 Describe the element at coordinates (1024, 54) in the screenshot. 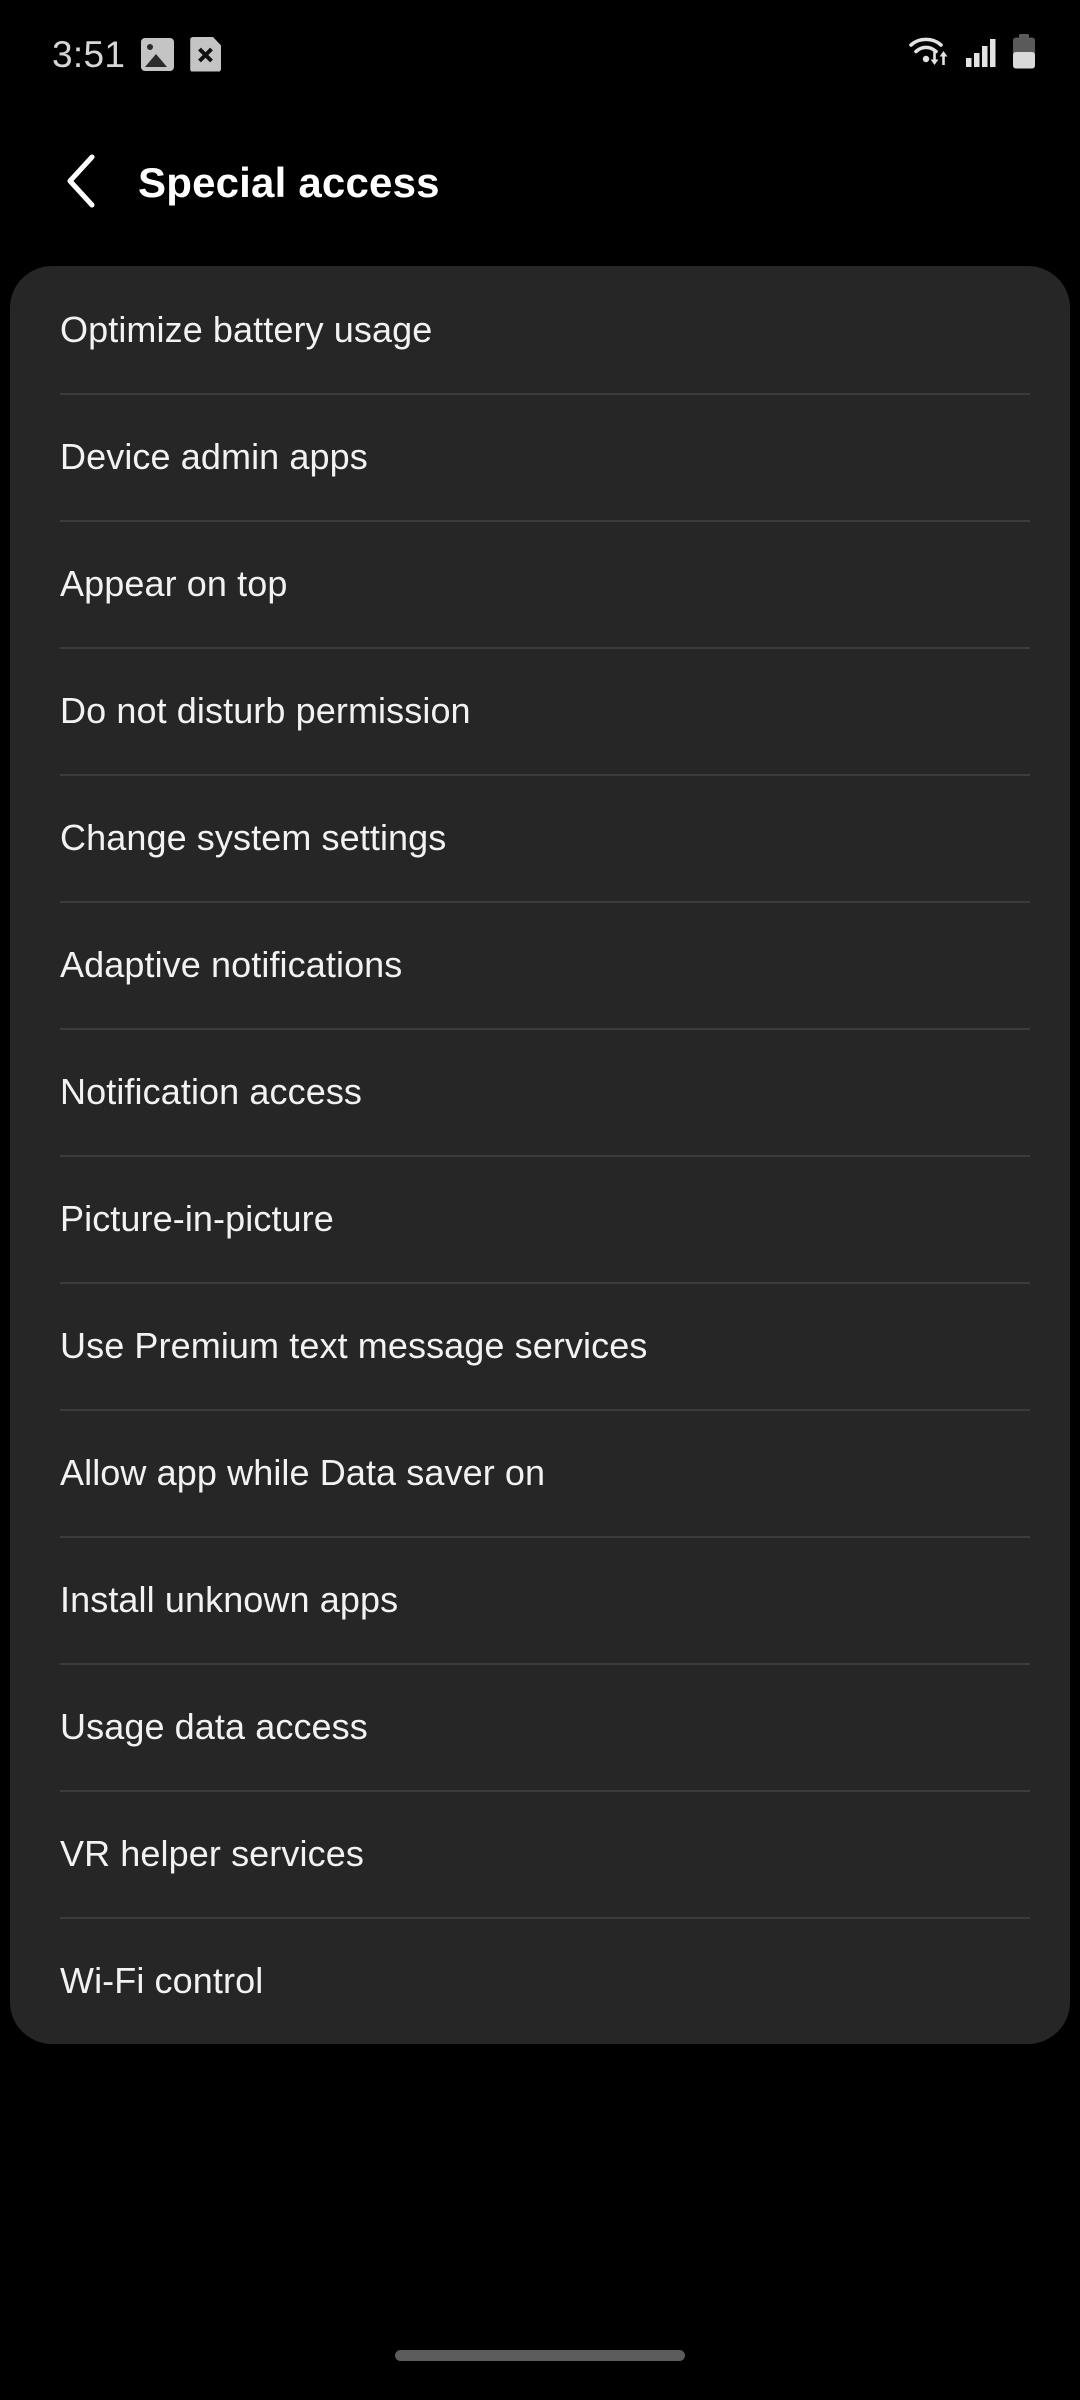

I see `battery-icon` at that location.